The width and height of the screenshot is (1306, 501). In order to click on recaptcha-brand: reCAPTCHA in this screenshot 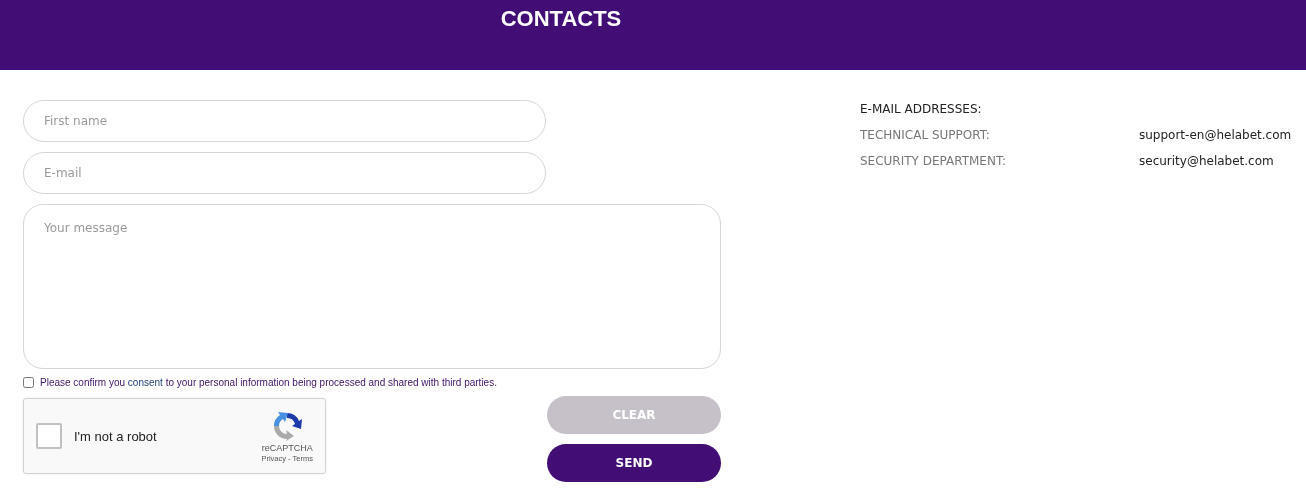, I will do `click(287, 447)`.